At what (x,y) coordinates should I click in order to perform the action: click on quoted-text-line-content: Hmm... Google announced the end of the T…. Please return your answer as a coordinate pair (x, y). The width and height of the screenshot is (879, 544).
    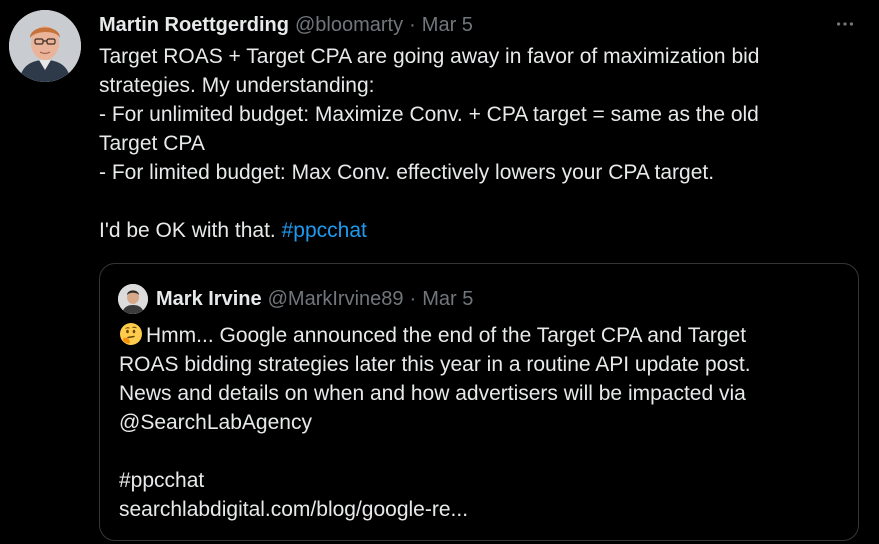
    Looking at the image, I should click on (446, 335).